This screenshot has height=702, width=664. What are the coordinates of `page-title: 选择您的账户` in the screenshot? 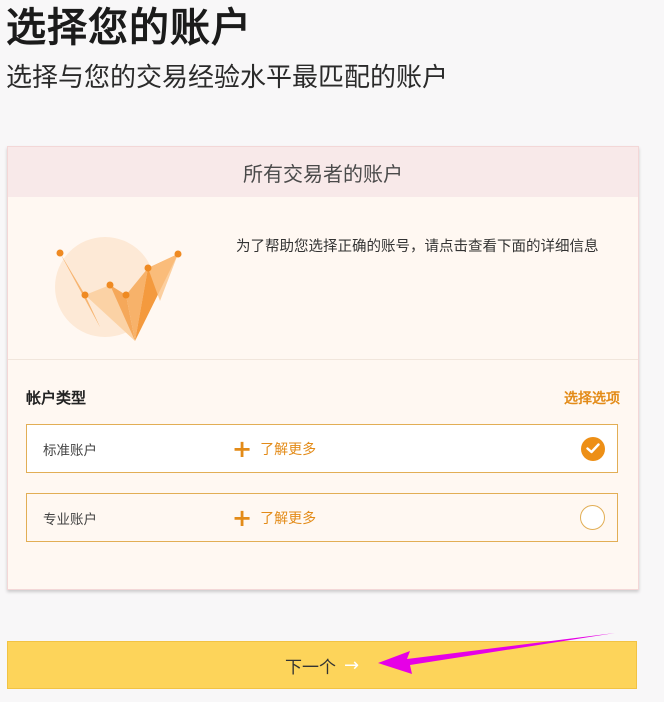 It's located at (129, 28).